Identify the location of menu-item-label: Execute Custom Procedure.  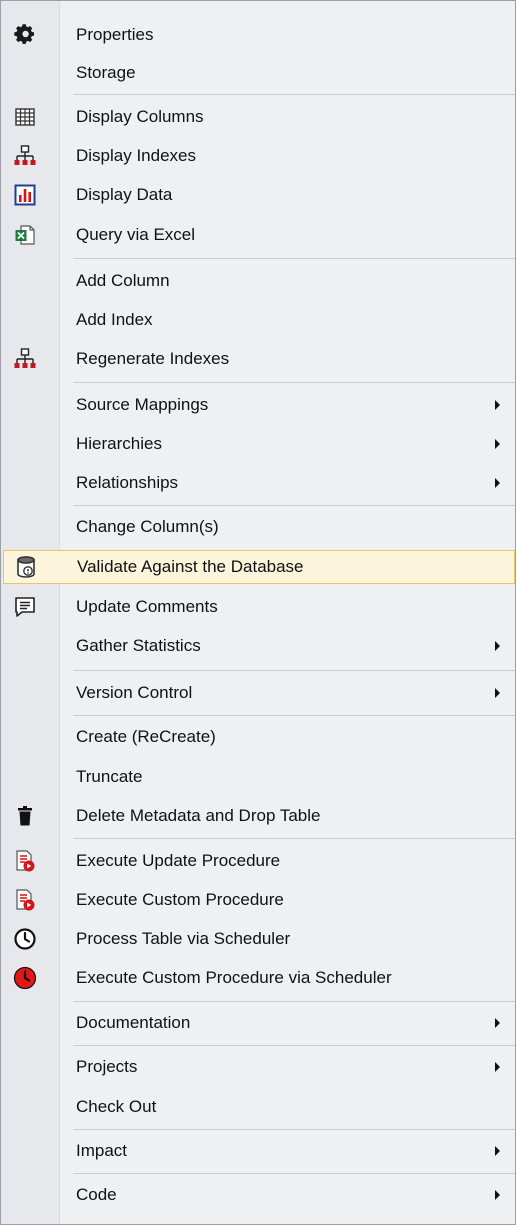
(180, 899).